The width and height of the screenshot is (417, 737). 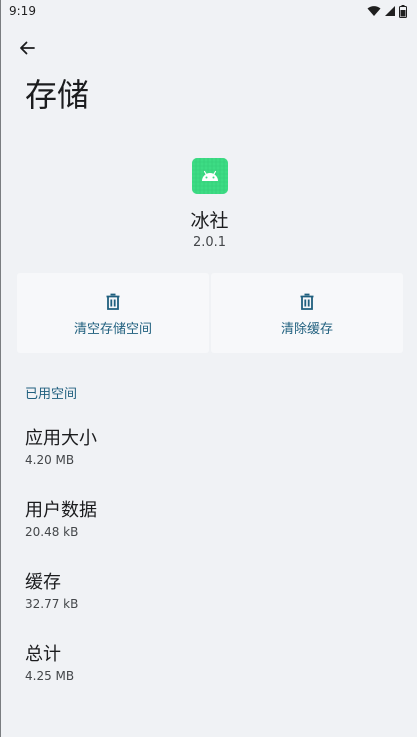 I want to click on action-buttons: 清空存储空间 清除缓存, so click(x=210, y=313).